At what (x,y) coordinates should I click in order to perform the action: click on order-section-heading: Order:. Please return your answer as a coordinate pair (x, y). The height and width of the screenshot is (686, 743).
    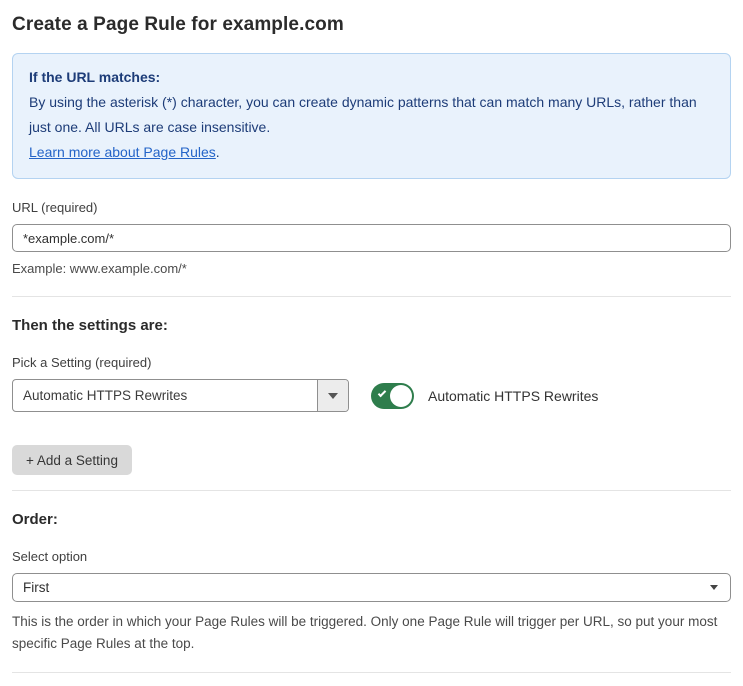
    Looking at the image, I should click on (35, 519).